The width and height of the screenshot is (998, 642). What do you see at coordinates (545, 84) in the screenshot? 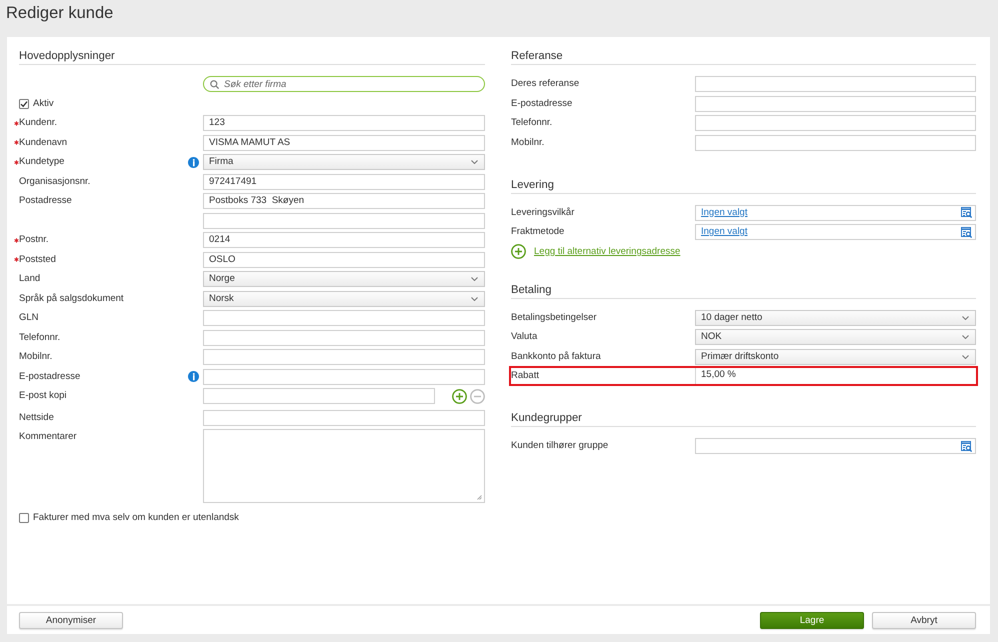
I see `field-label: Deres referanse` at bounding box center [545, 84].